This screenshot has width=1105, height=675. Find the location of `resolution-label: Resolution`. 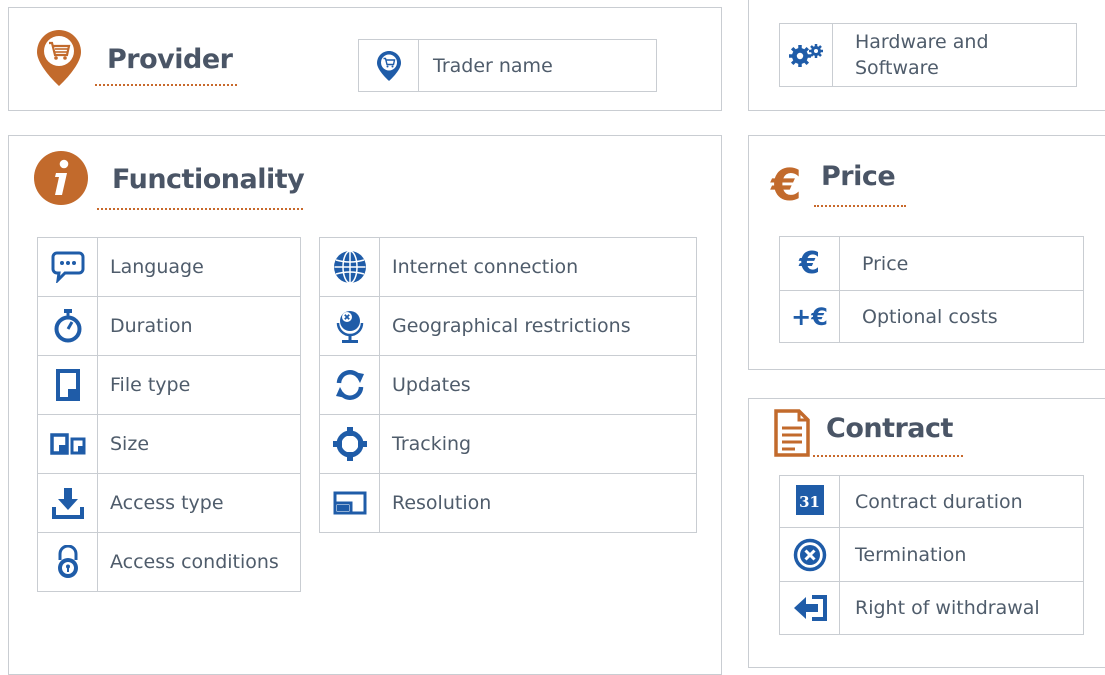

resolution-label: Resolution is located at coordinates (538, 503).